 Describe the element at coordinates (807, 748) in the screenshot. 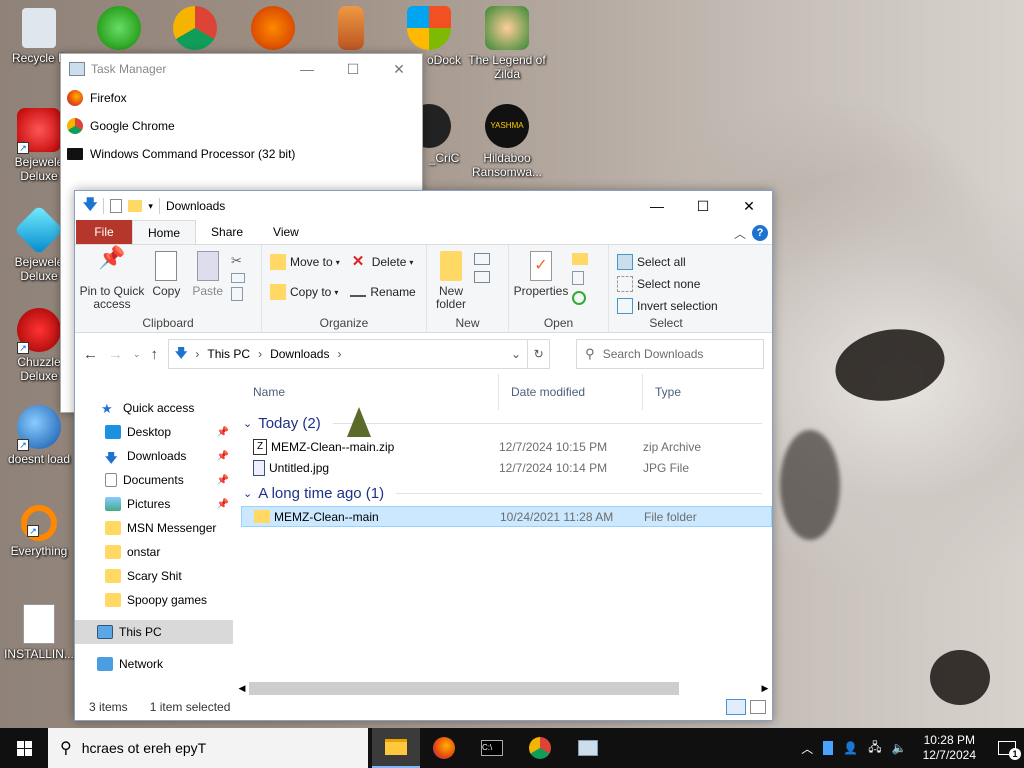

I see `show-hidden-icons-chevron-icon: ︿` at that location.